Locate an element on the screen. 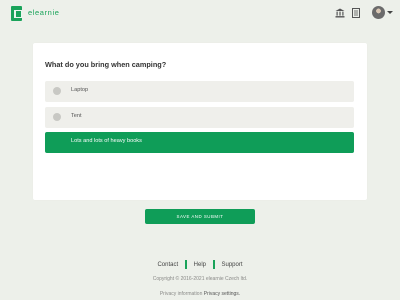 The height and width of the screenshot is (300, 400). answer-label: Tent is located at coordinates (76, 116).